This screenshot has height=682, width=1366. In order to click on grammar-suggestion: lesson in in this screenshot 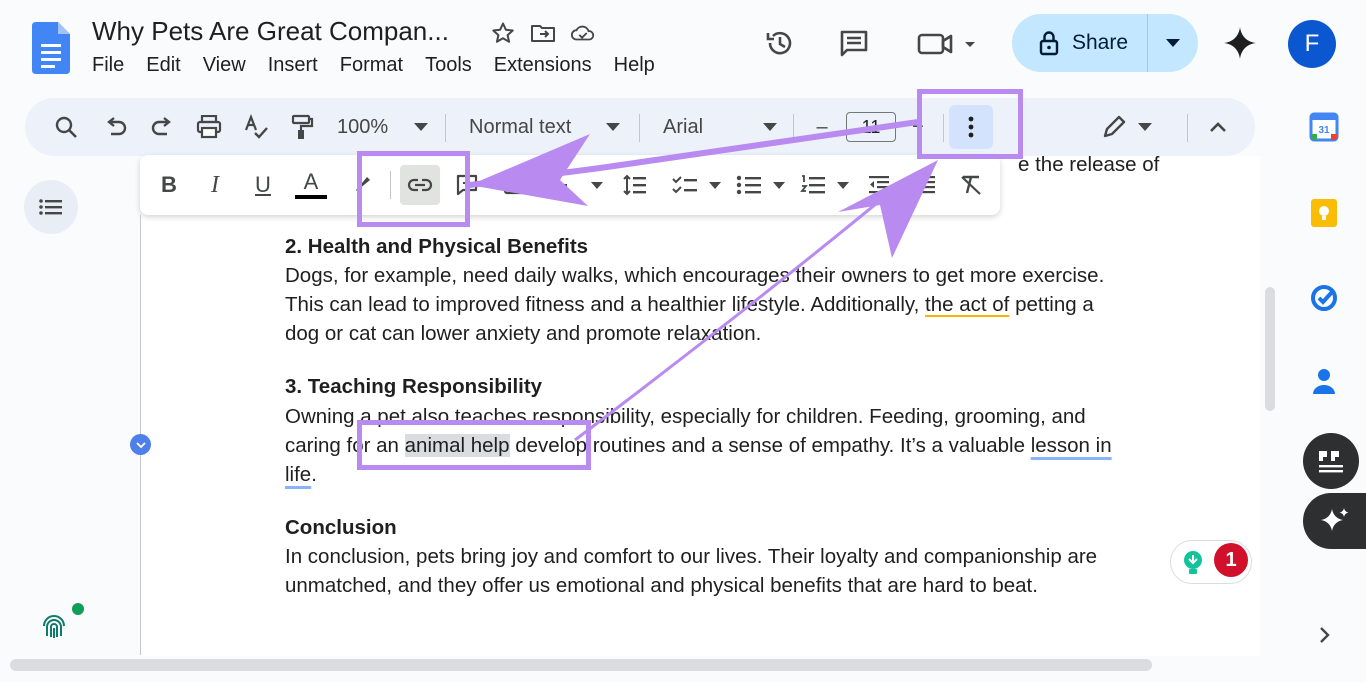, I will do `click(1071, 445)`.